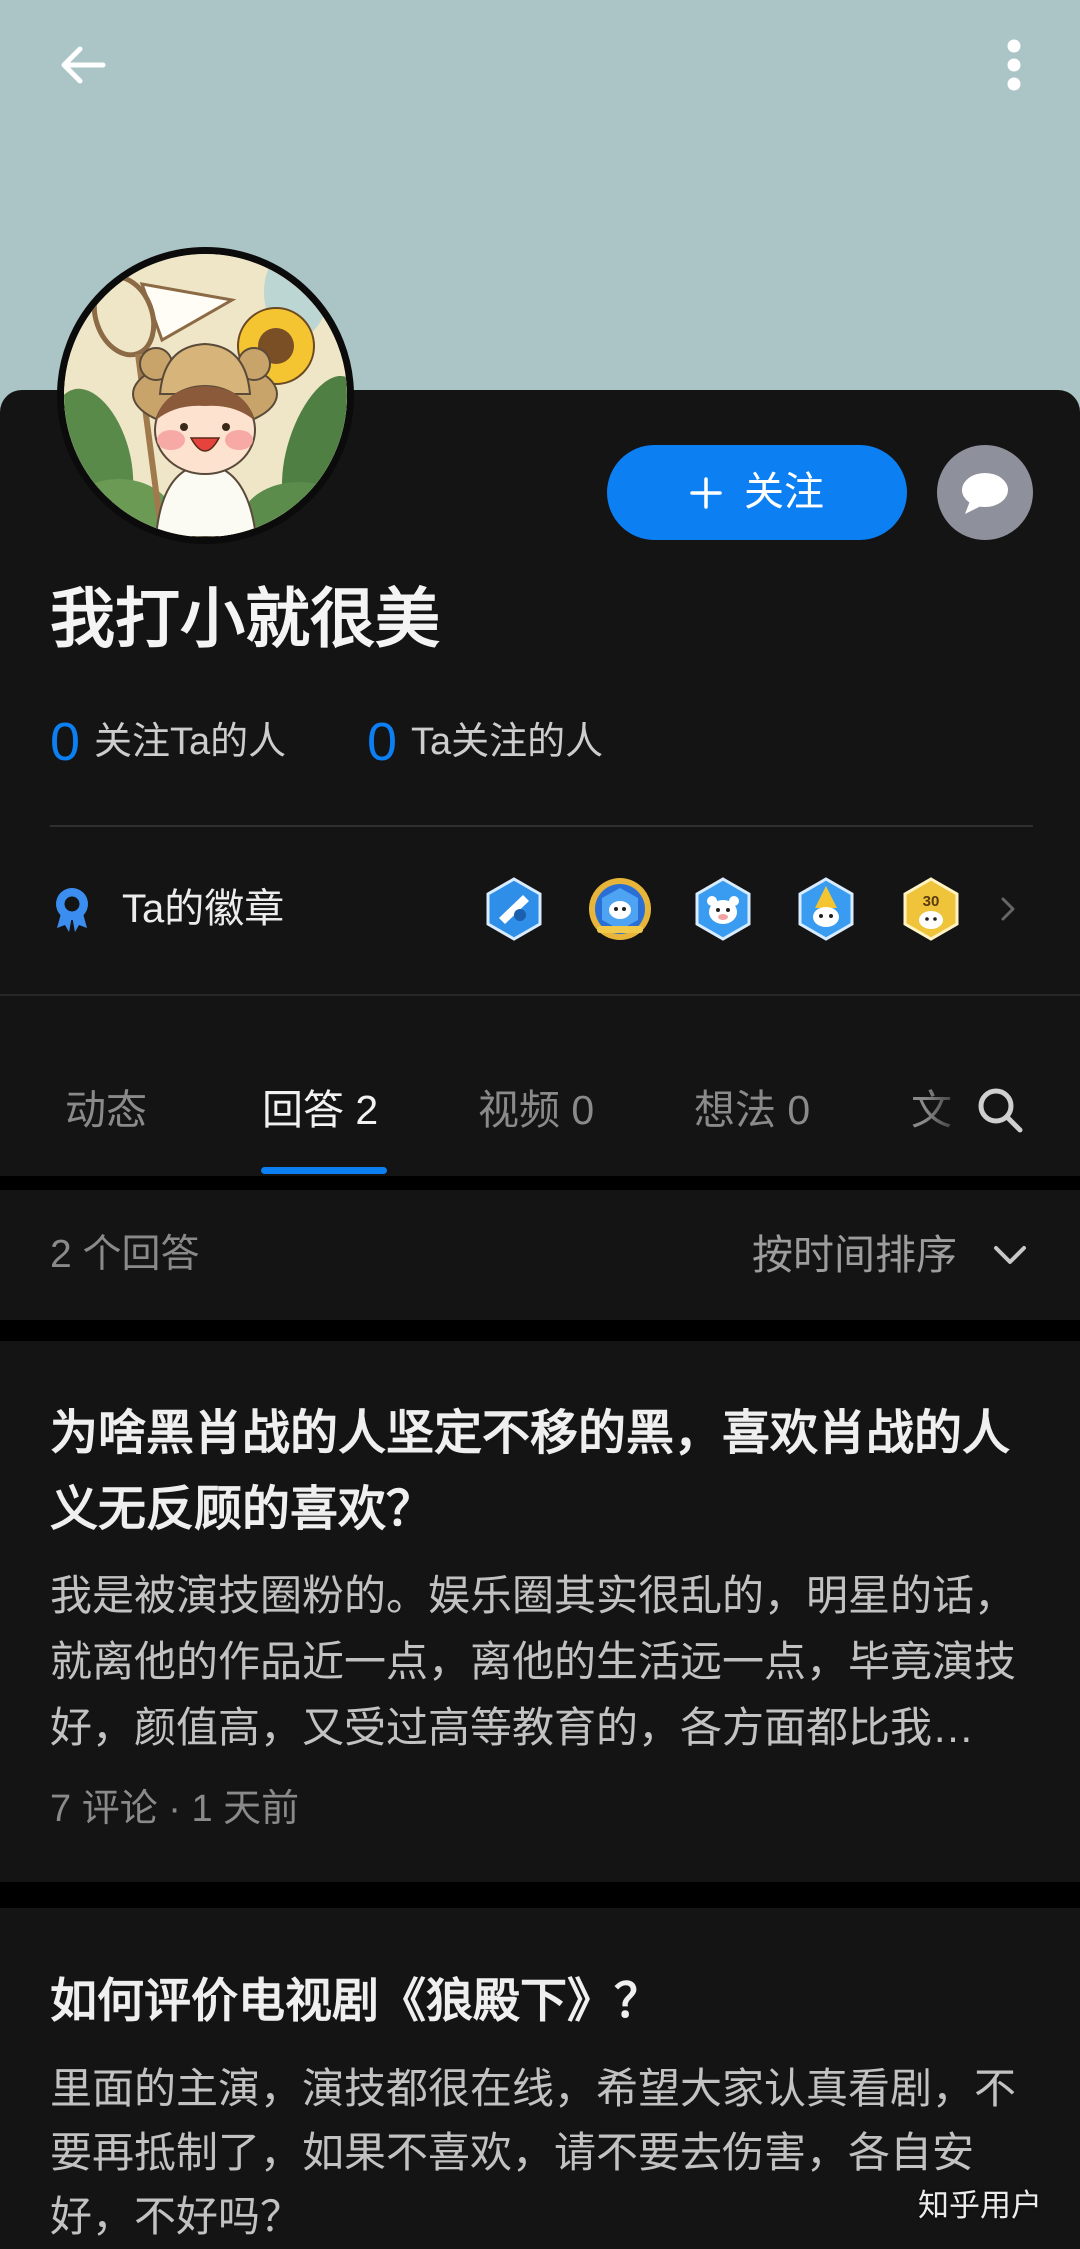  Describe the element at coordinates (784, 492) in the screenshot. I see `follow-button-label: 关注` at that location.